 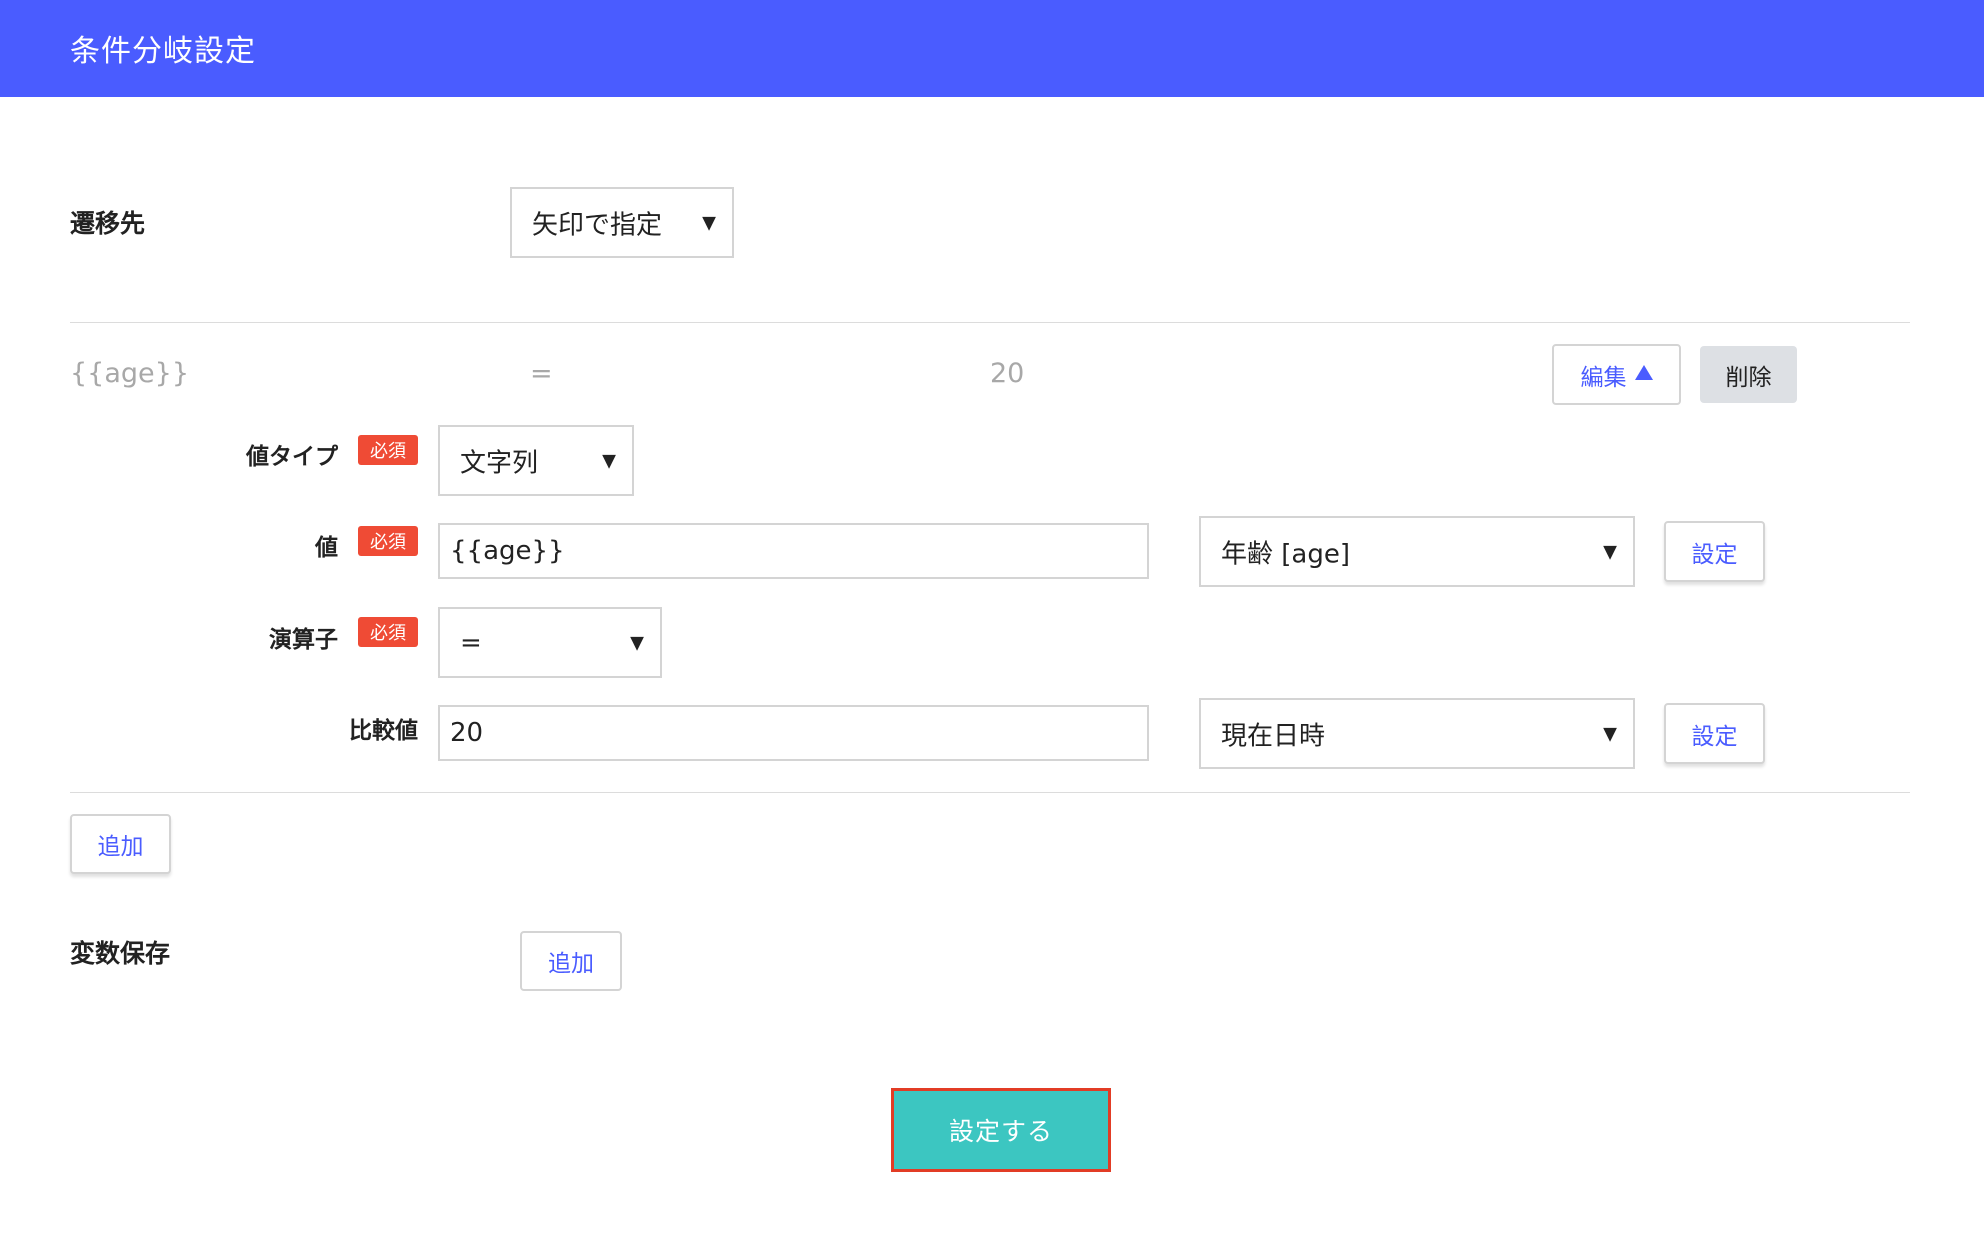 I want to click on delete-button: 削除, so click(x=1748, y=374).